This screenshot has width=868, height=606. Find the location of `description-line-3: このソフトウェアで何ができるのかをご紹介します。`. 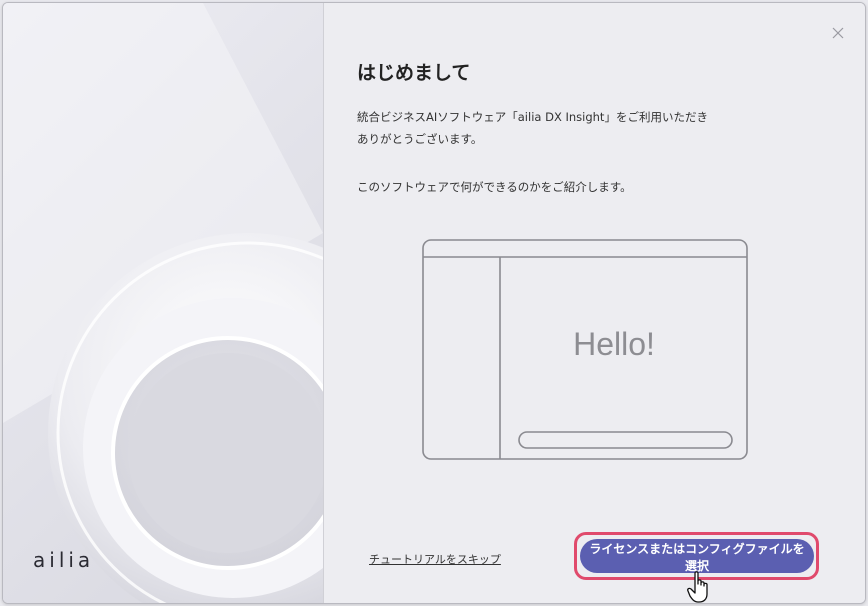

description-line-3: このソフトウェアで何ができるのかをご紹介します。 is located at coordinates (494, 187).